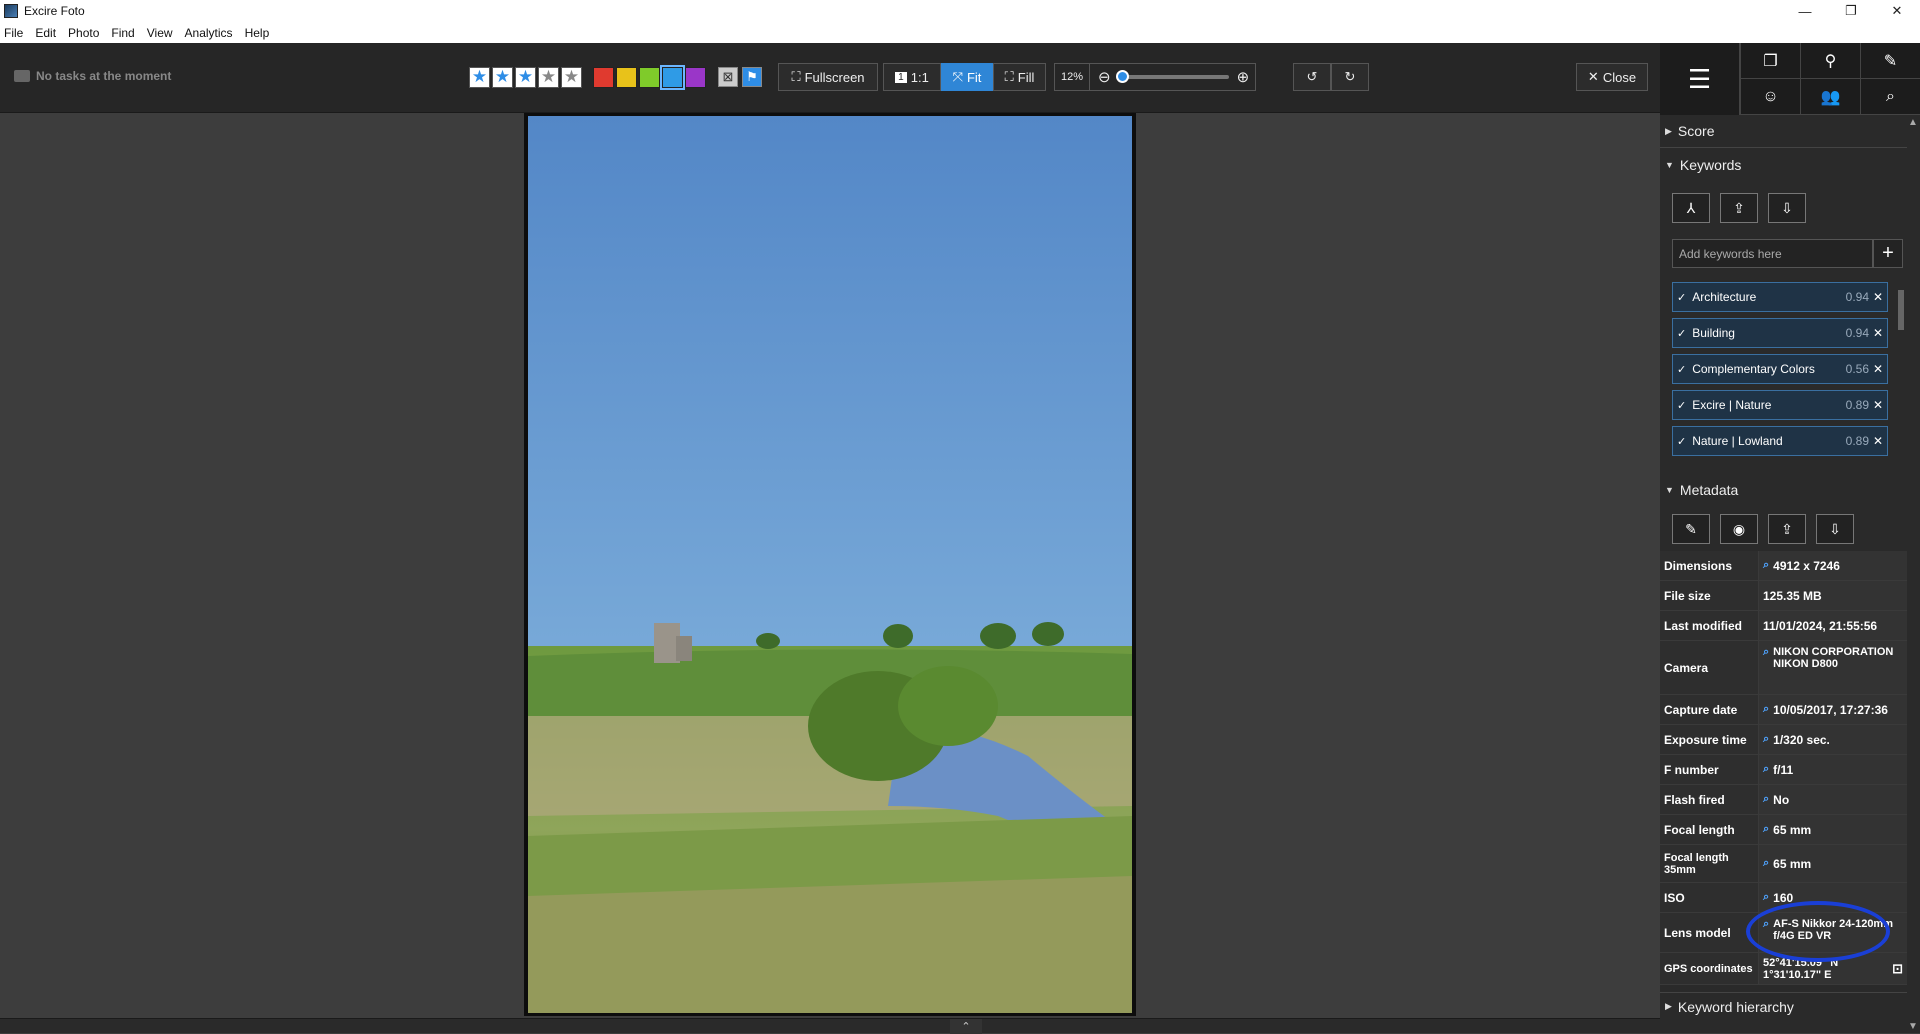  What do you see at coordinates (603, 77) in the screenshot?
I see `color-label-red` at bounding box center [603, 77].